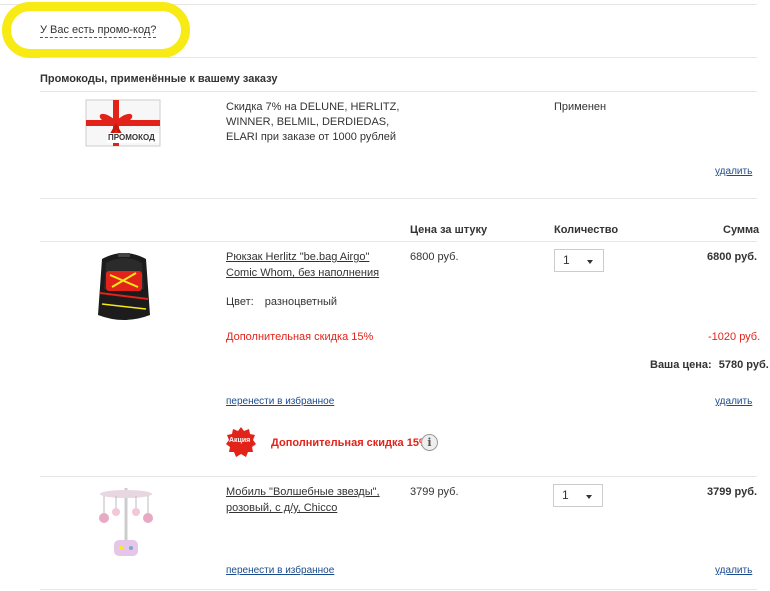  I want to click on your-price-label: Ваша цена:, so click(681, 365).